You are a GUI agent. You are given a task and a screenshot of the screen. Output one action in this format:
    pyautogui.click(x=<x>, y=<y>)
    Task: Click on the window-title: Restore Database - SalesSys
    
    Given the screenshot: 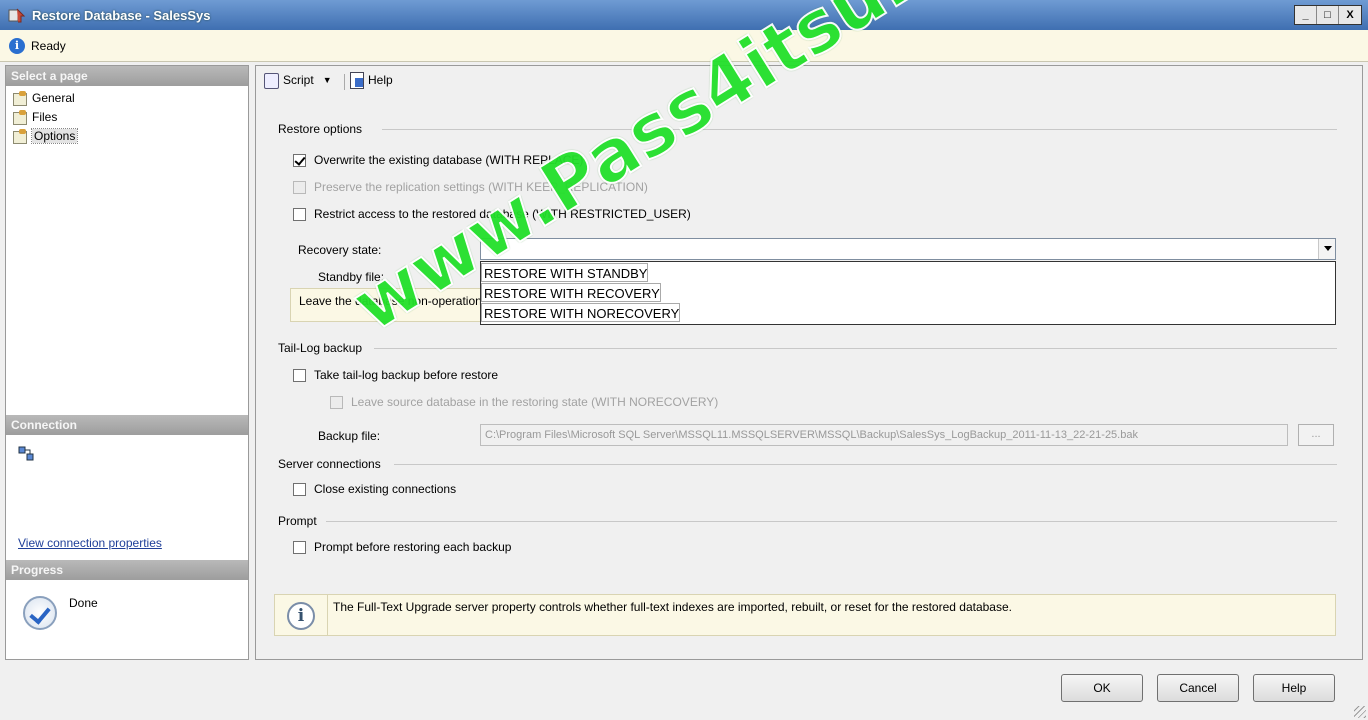 What is the action you would take?
    pyautogui.click(x=121, y=15)
    